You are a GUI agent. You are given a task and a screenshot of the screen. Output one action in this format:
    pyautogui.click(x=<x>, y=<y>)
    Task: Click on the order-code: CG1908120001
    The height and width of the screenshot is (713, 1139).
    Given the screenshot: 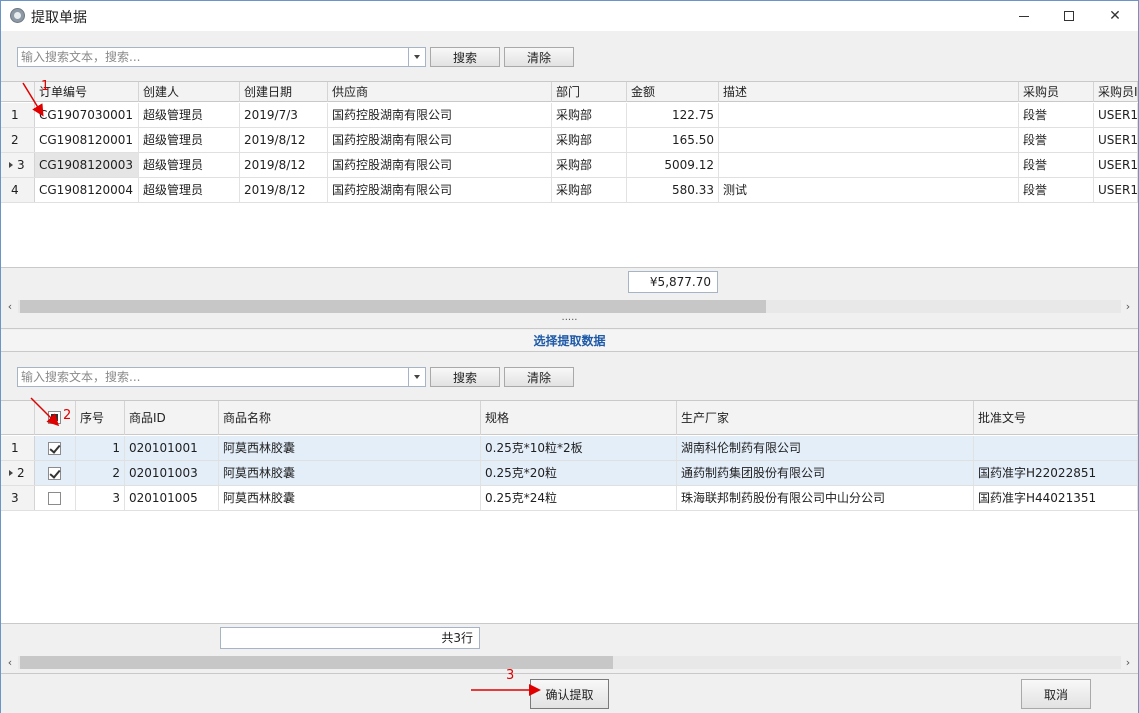 What is the action you would take?
    pyautogui.click(x=87, y=140)
    